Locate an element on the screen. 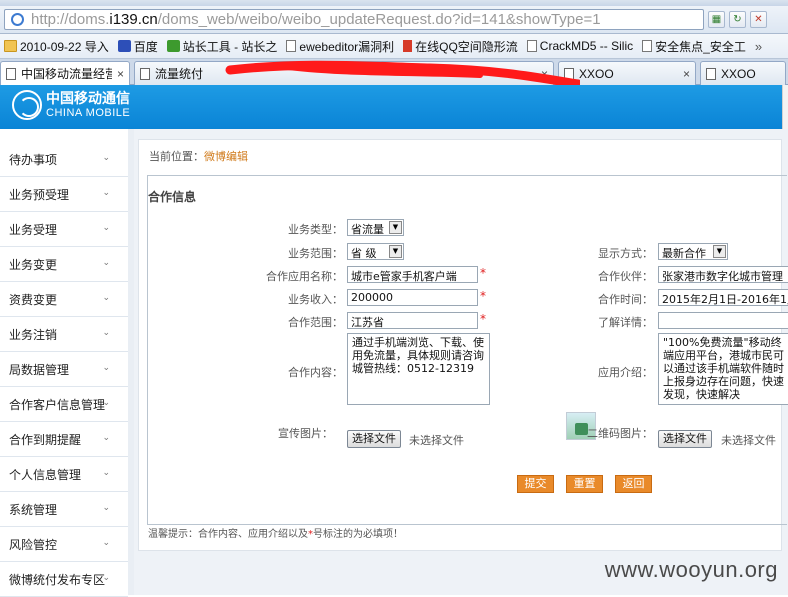 Image resolution: width=788 pixels, height=597 pixels. display-mode-select: 最新合作 ▼ is located at coordinates (693, 251).